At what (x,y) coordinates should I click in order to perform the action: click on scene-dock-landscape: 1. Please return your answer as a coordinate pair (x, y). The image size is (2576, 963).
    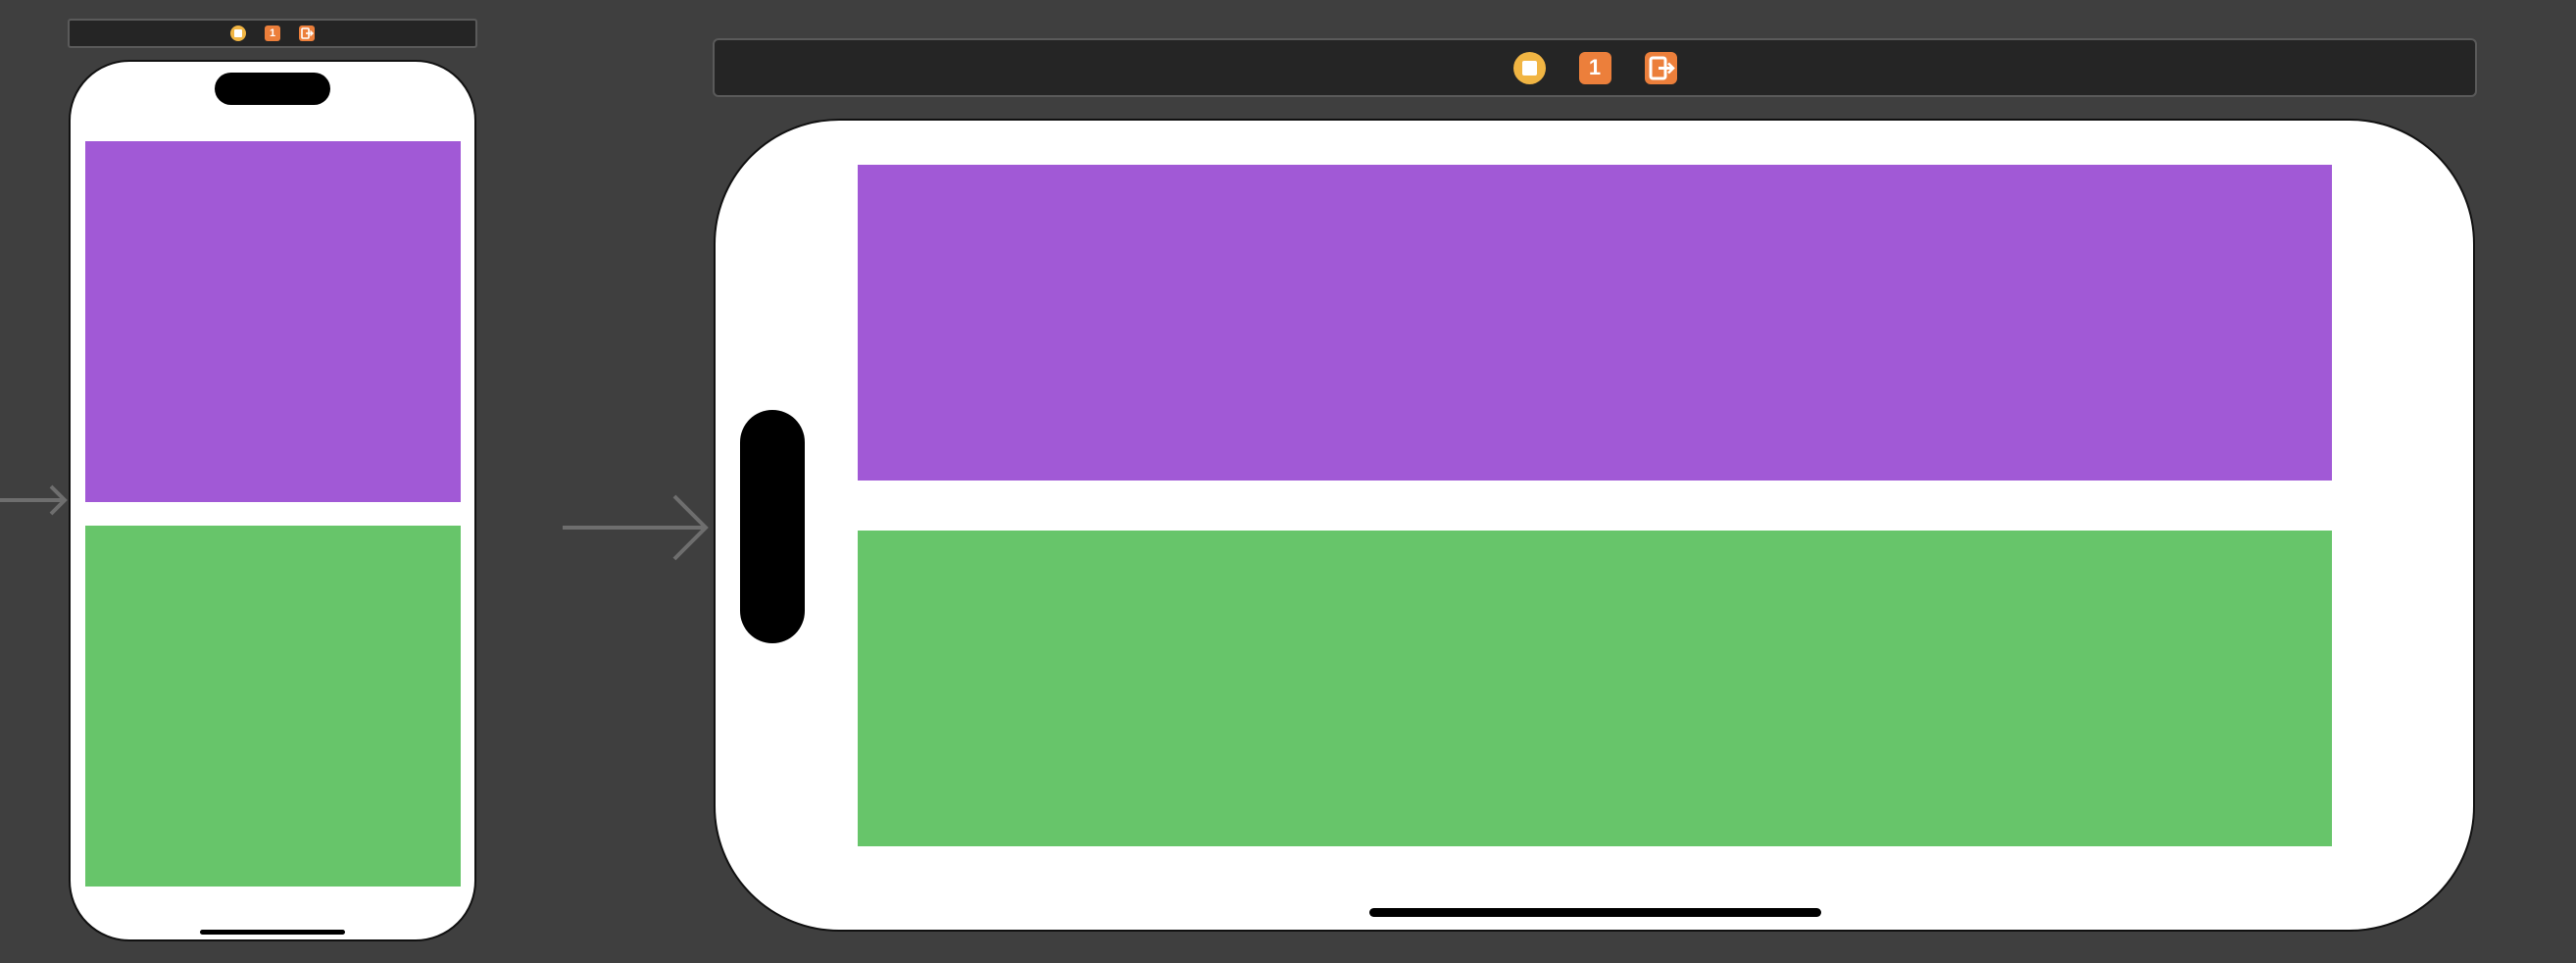
    Looking at the image, I should click on (1595, 67).